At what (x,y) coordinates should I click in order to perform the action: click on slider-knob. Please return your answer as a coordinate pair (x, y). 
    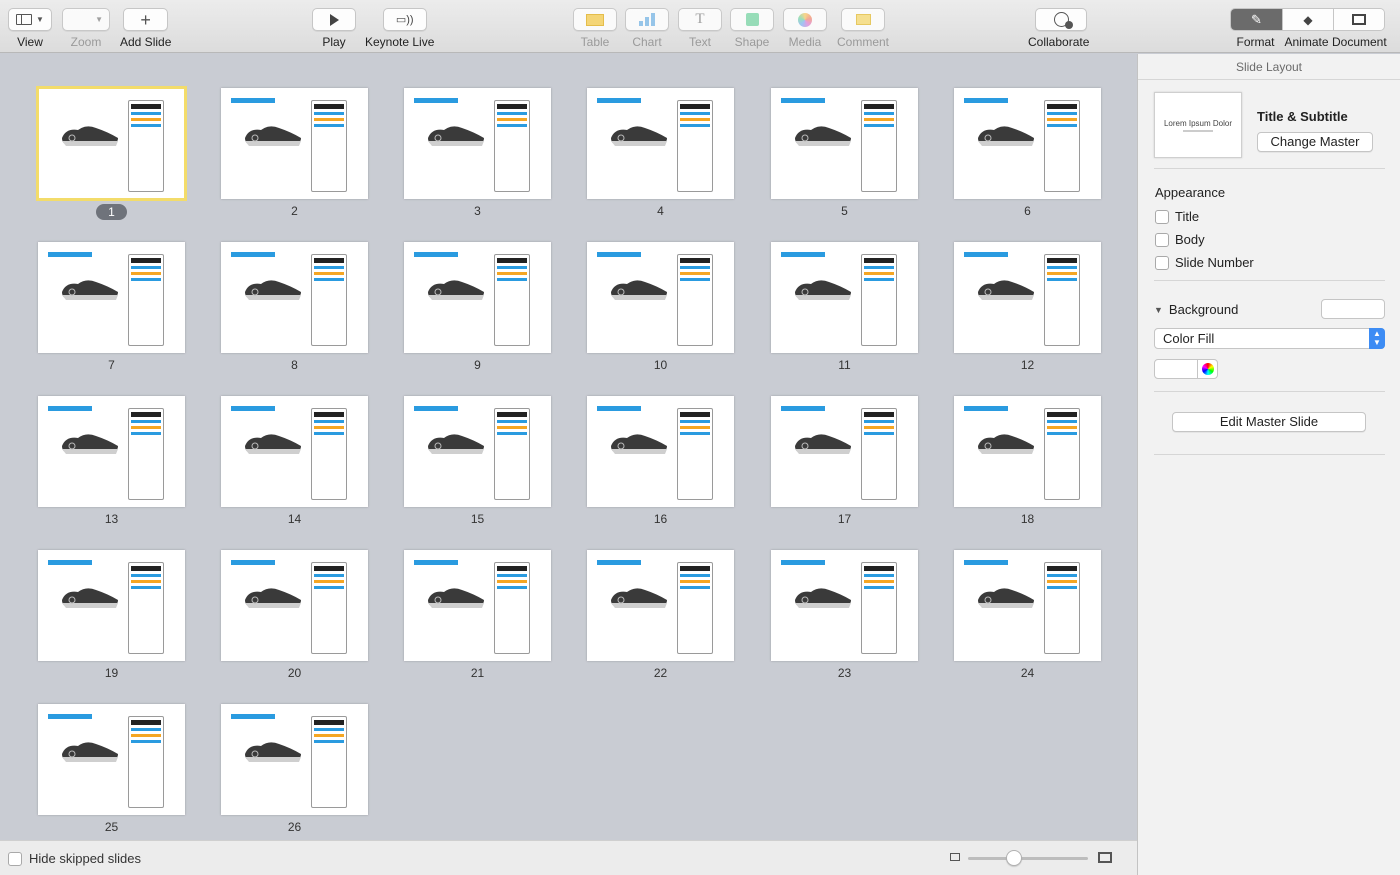
    Looking at the image, I should click on (1014, 858).